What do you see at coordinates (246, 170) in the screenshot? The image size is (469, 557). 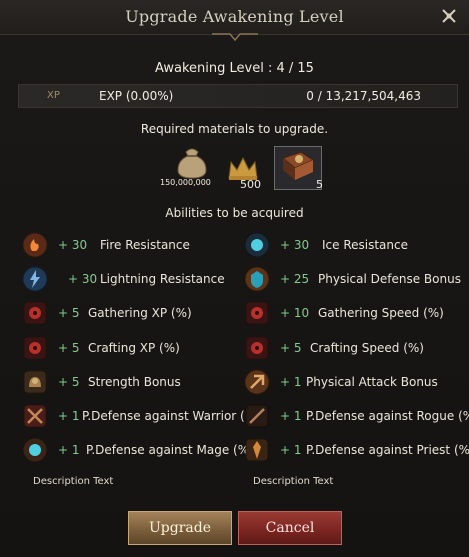 I see `material-crown: 500` at bounding box center [246, 170].